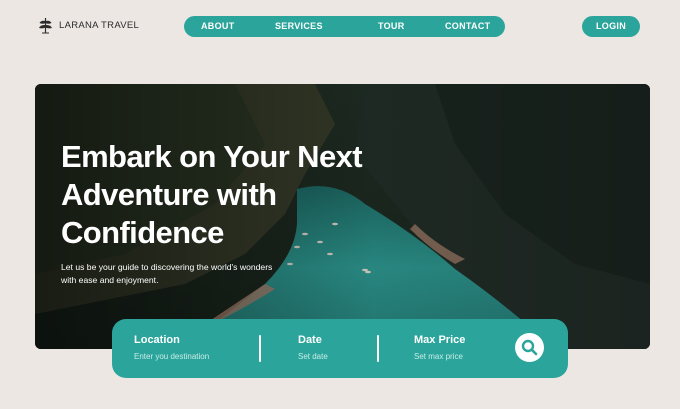 The image size is (680, 409). I want to click on search-button, so click(529, 347).